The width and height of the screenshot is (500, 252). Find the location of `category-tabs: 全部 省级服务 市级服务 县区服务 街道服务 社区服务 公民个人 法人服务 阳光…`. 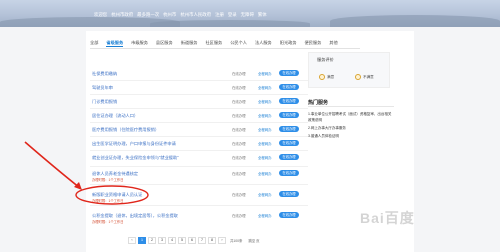

category-tabs: 全部 省级服务 市级服务 县区服务 街道服务 社区服务 公民个人 法人服务 阳光… is located at coordinates (214, 43).